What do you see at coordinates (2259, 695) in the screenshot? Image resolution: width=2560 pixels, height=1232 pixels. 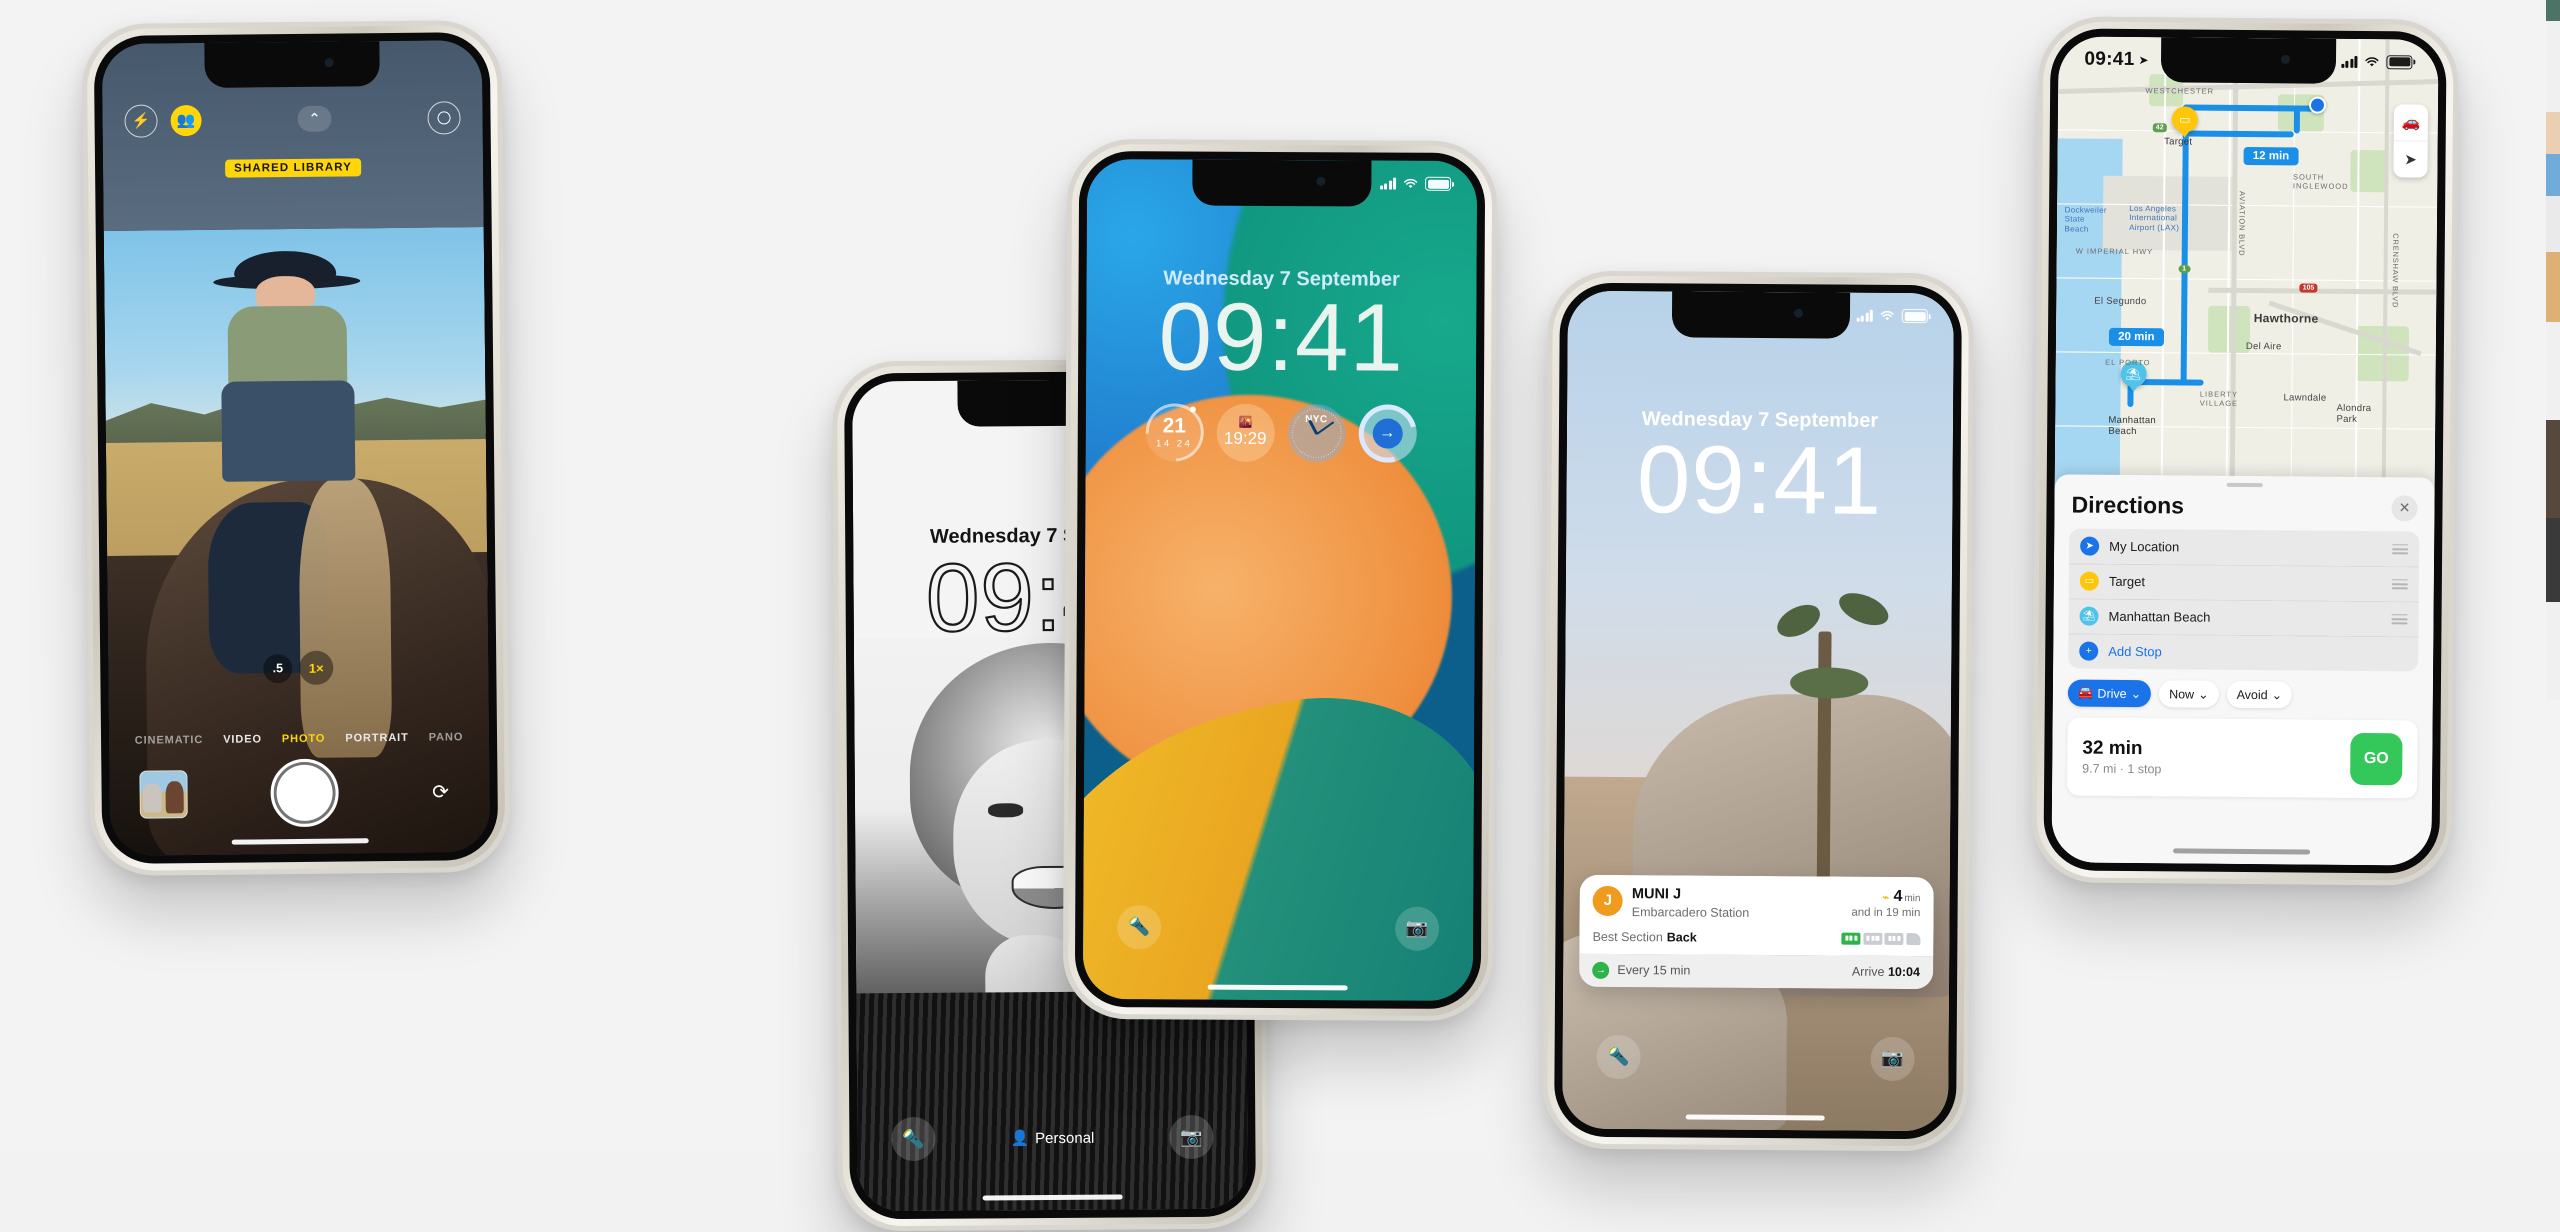 I see `avoid-filter: Avoid ⌄` at bounding box center [2259, 695].